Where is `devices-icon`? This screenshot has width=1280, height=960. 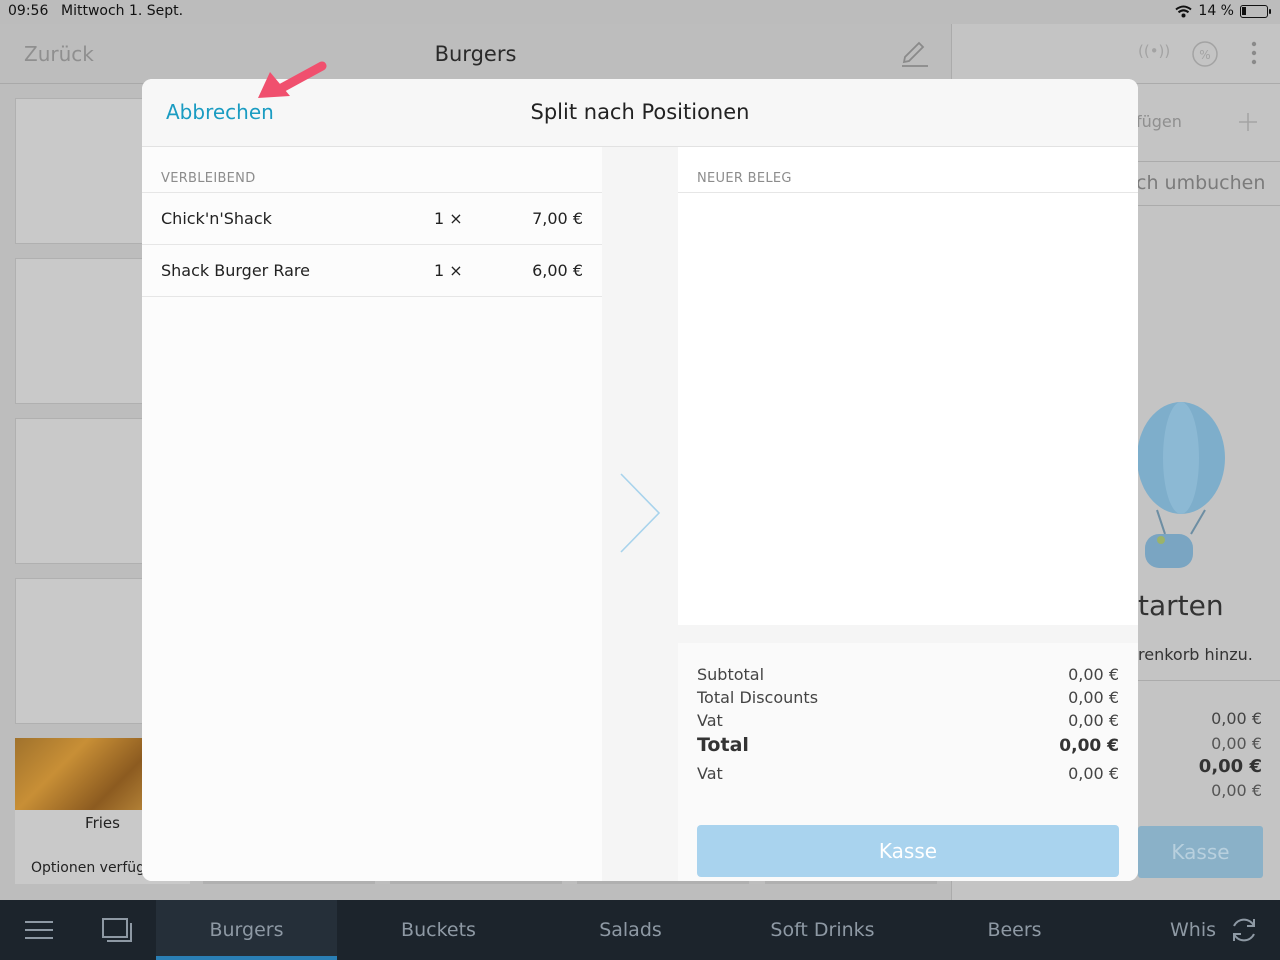 devices-icon is located at coordinates (117, 930).